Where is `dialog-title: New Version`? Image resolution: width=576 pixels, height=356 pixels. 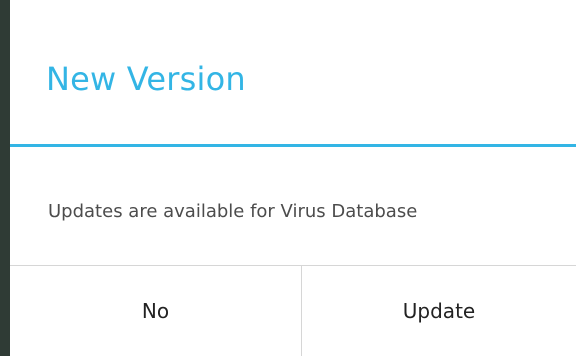 dialog-title: New Version is located at coordinates (146, 79).